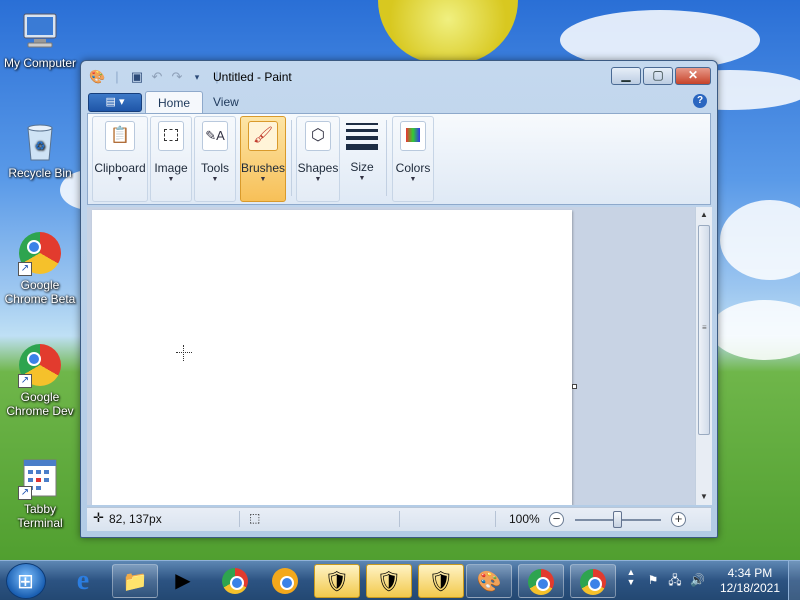  What do you see at coordinates (399, 76) in the screenshot?
I see `title-bar: 🎨 | ▣ ↶ ↷ ▾ | Untitled - Paint ▁ ▢ ✕` at bounding box center [399, 76].